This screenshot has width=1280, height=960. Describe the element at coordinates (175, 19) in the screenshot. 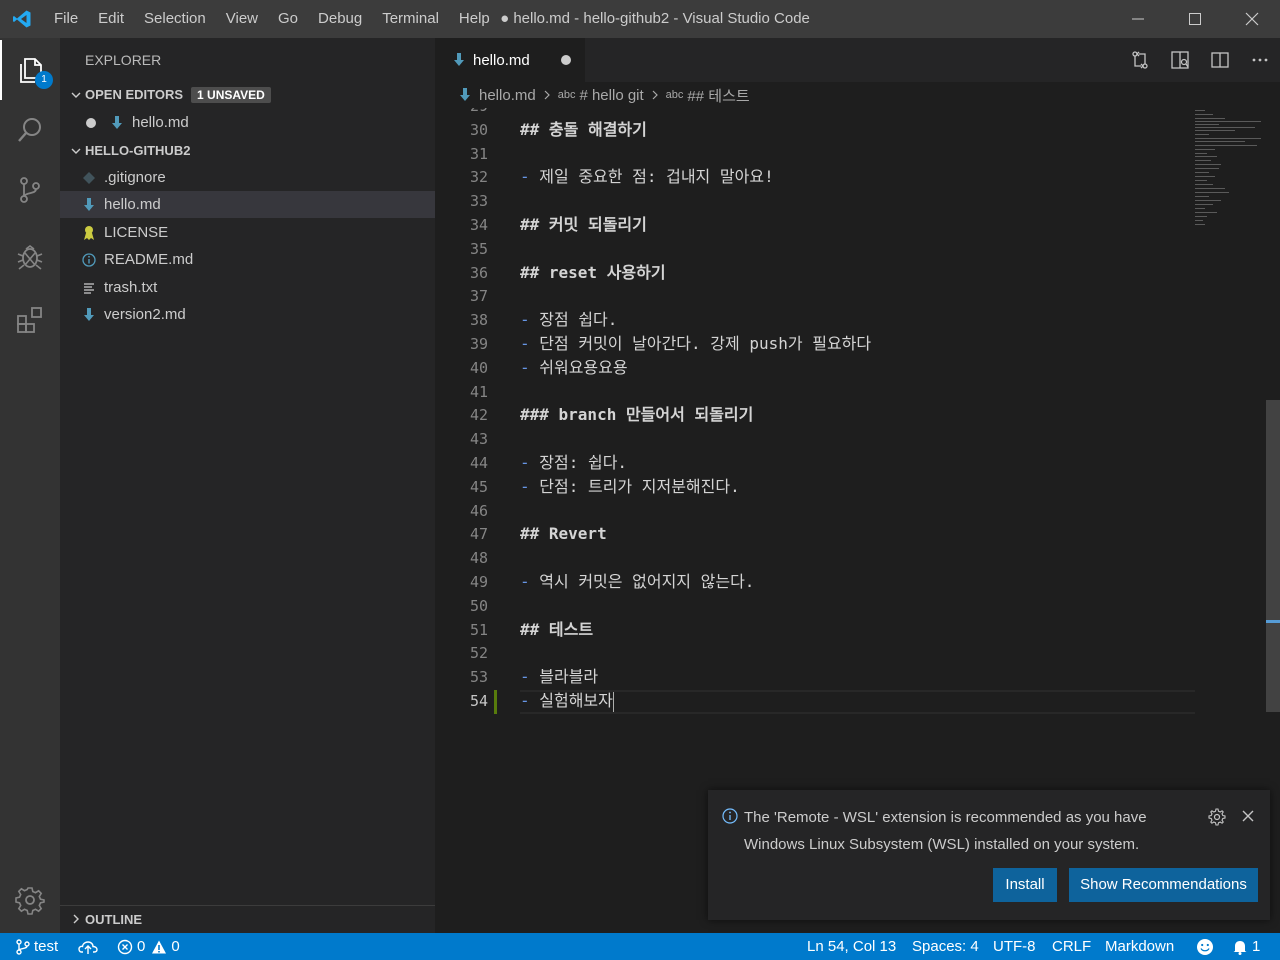

I see `menu-selection: Selection` at that location.